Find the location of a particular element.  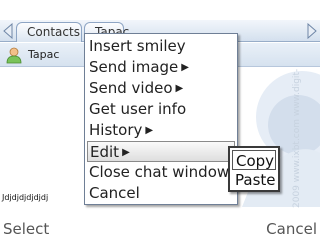

watermark-text: 2009 www.ixbt.com www.digit-life.com is located at coordinates (297, 138).